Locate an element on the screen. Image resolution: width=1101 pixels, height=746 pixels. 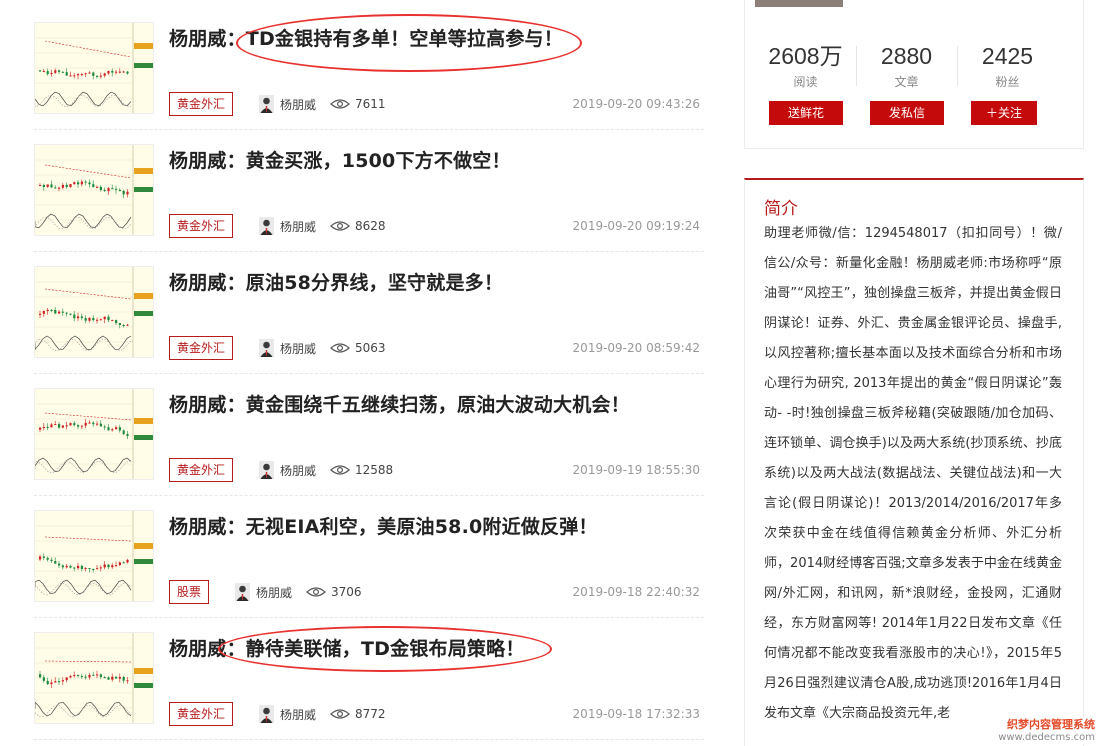
view-count-value: 5063 is located at coordinates (370, 348).